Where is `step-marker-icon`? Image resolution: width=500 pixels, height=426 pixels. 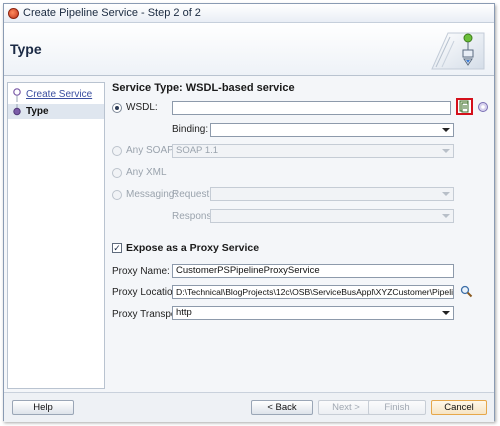
step-marker-icon is located at coordinates (17, 94).